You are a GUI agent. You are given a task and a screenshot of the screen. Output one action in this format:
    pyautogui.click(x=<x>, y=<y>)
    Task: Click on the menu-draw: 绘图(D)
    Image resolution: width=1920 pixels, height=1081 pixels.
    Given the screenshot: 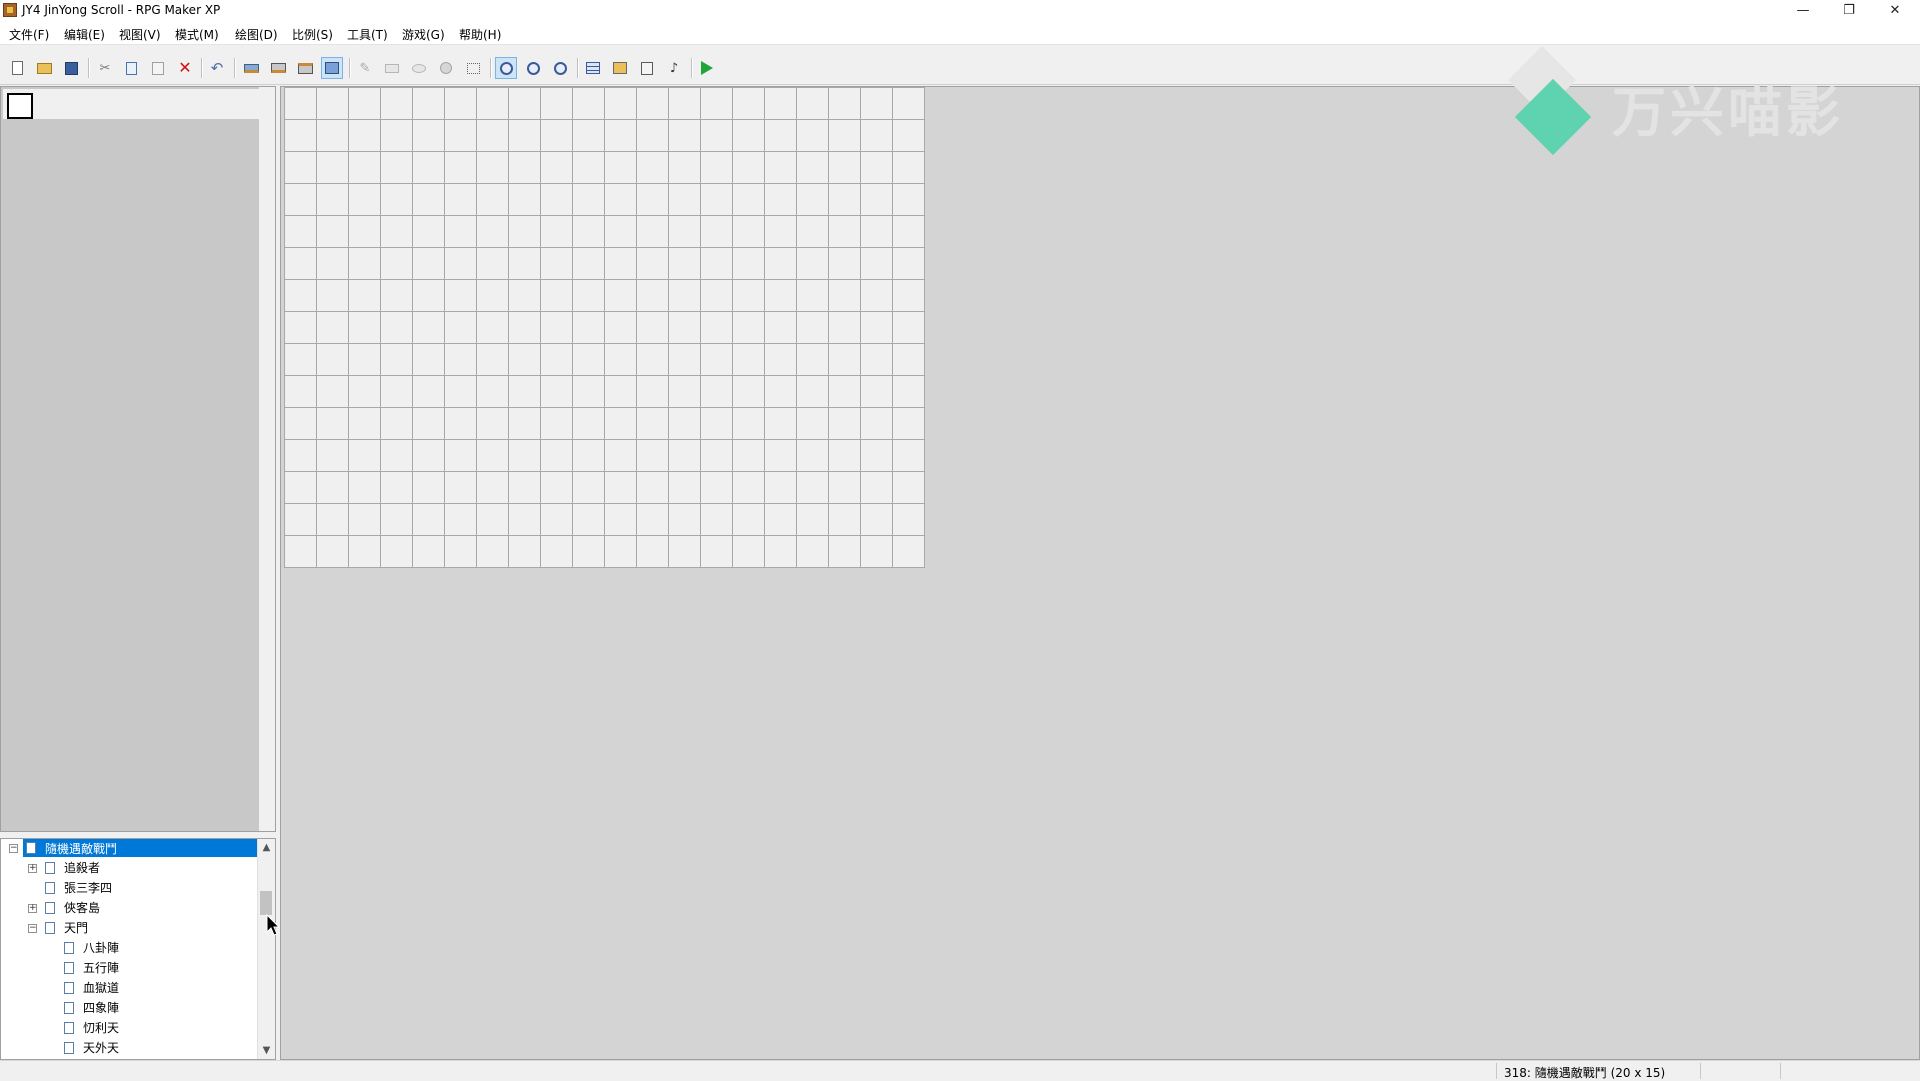 What is the action you would take?
    pyautogui.click(x=256, y=34)
    